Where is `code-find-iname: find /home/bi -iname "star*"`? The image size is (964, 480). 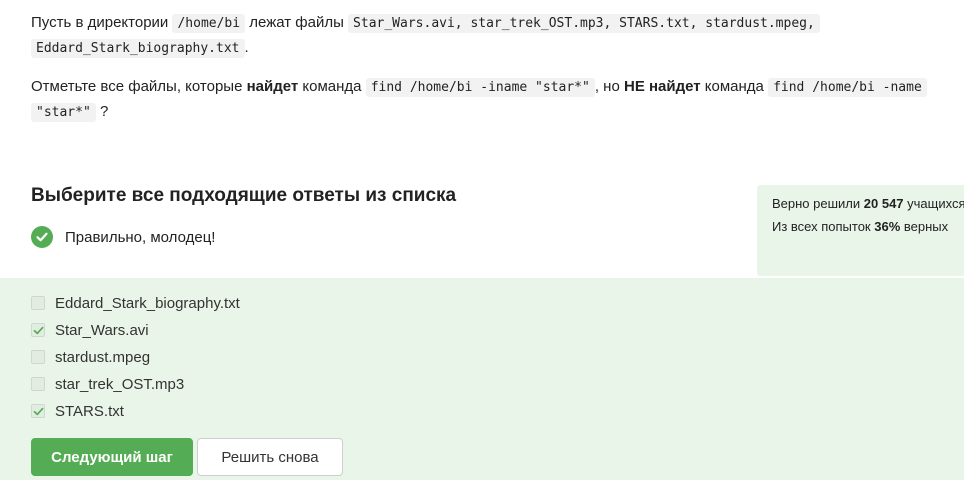
code-find-iname: find /home/bi -iname "star*" is located at coordinates (480, 87).